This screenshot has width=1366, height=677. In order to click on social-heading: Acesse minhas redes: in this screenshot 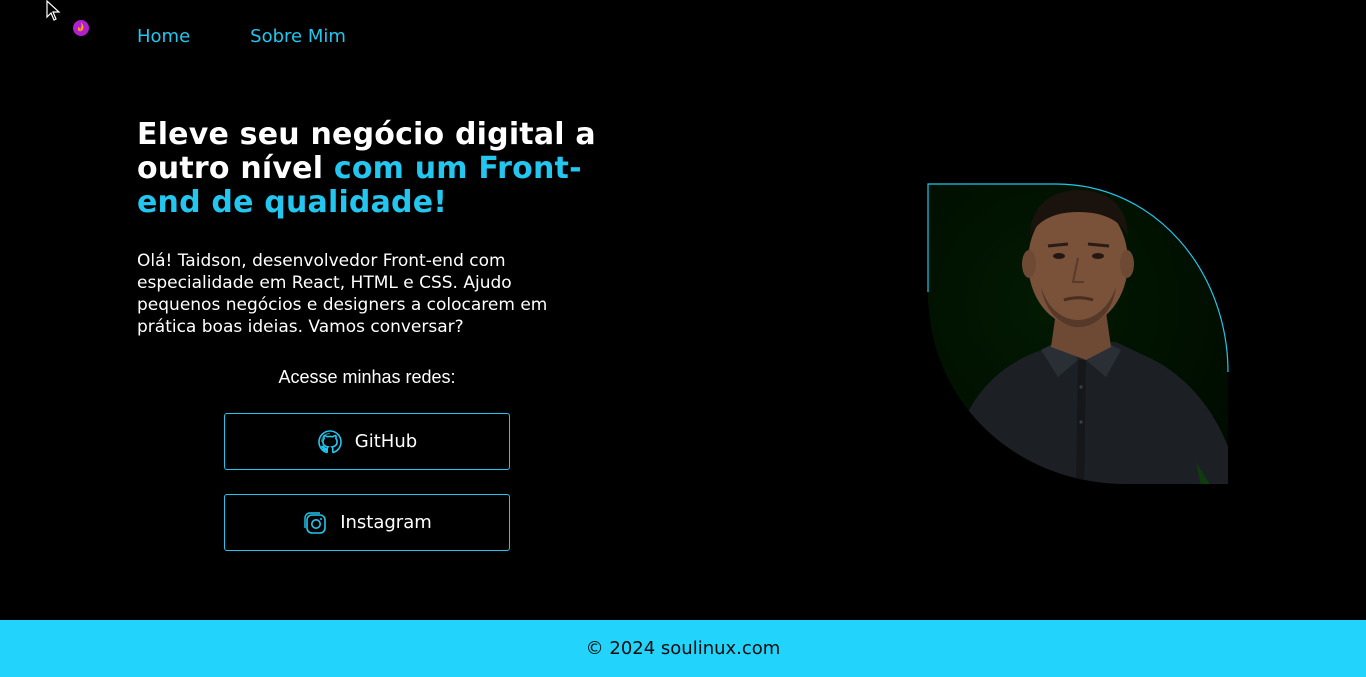, I will do `click(367, 377)`.